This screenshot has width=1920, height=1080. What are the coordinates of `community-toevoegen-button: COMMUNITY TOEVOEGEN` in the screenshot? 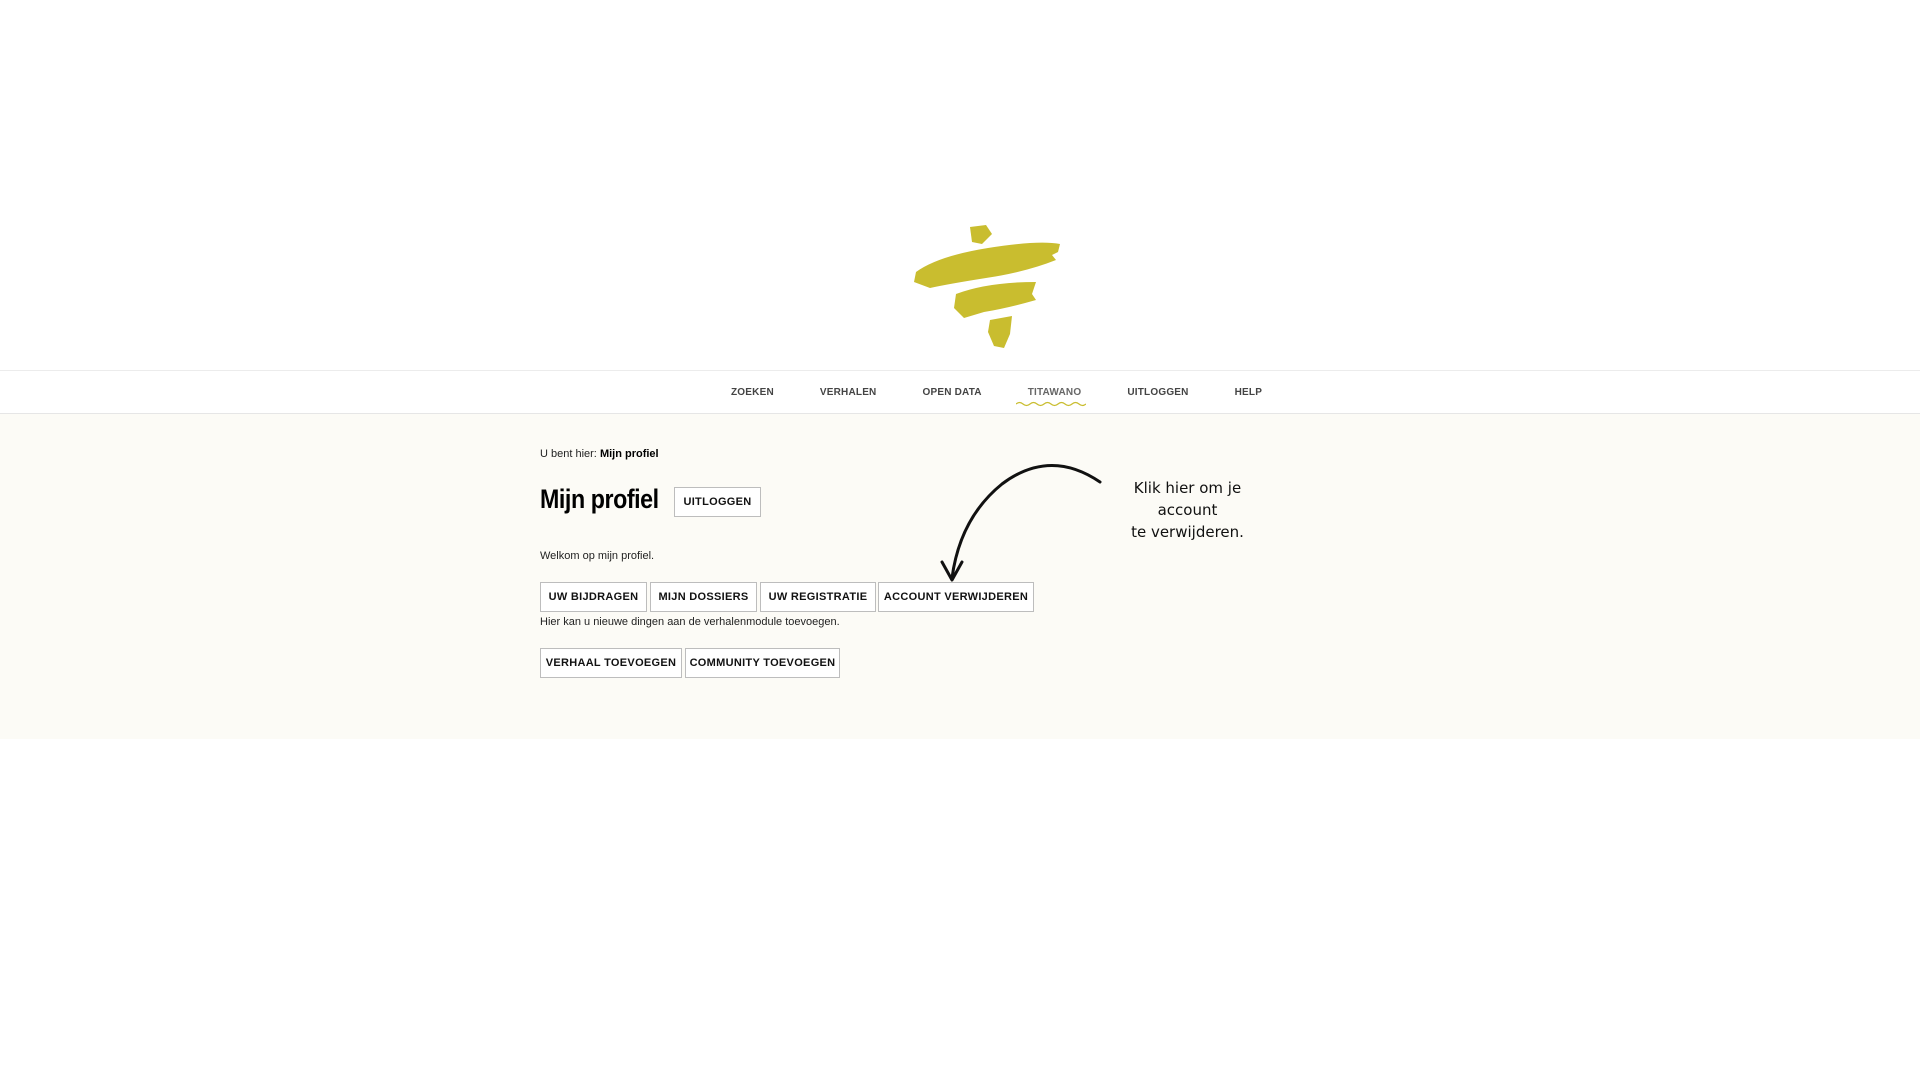 It's located at (762, 663).